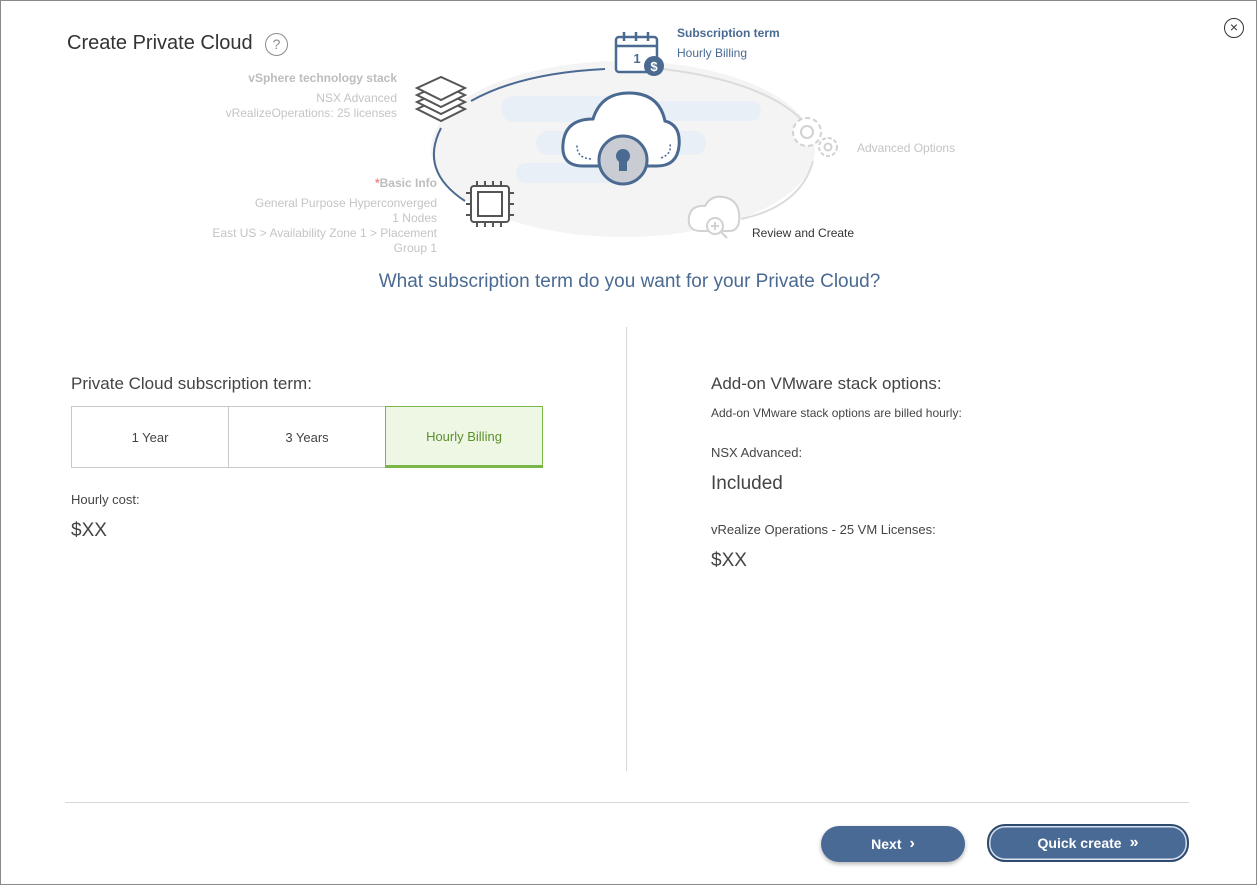  What do you see at coordinates (337, 183) in the screenshot?
I see `step-basic-info-title: *Basic Info` at bounding box center [337, 183].